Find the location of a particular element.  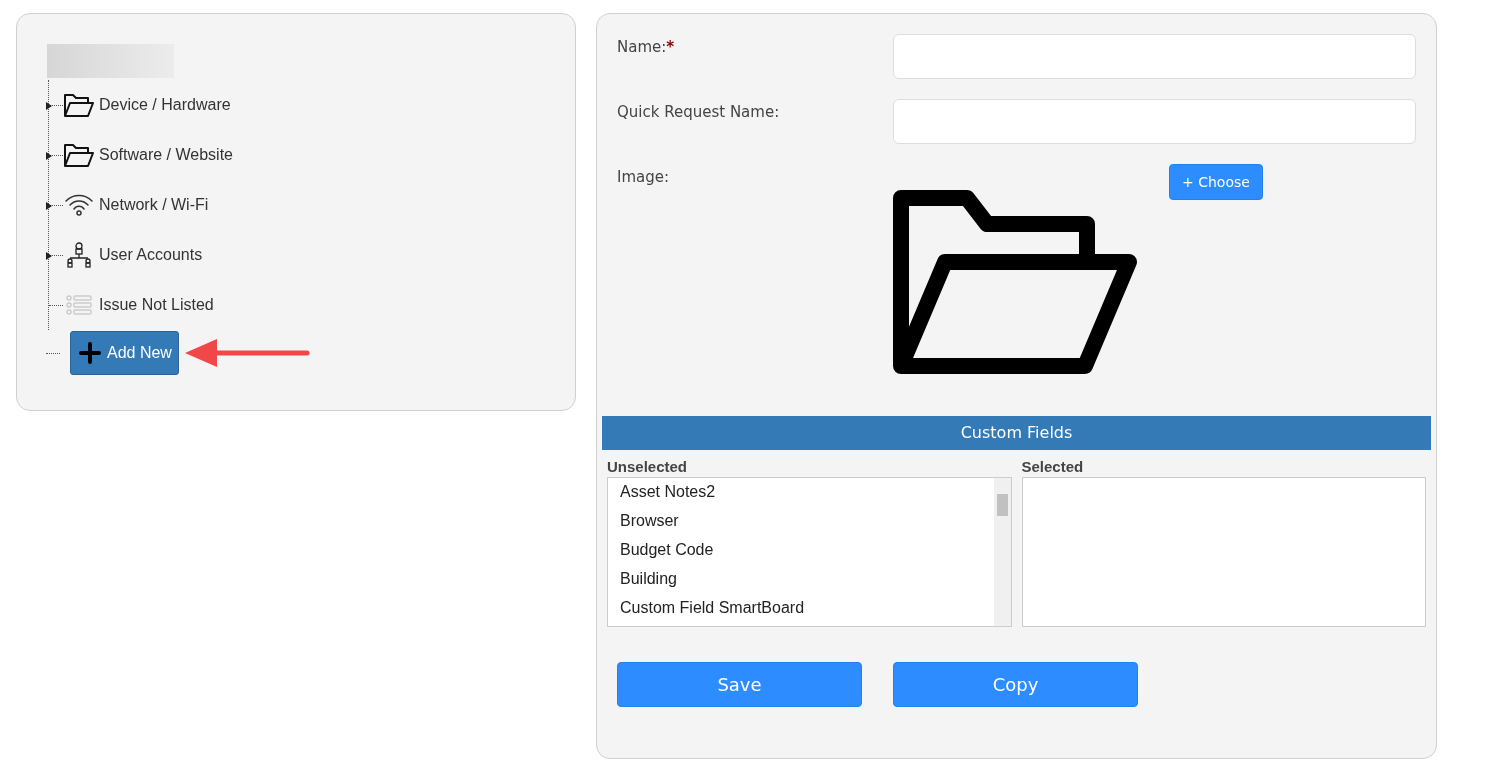

plus-icon is located at coordinates (90, 353).